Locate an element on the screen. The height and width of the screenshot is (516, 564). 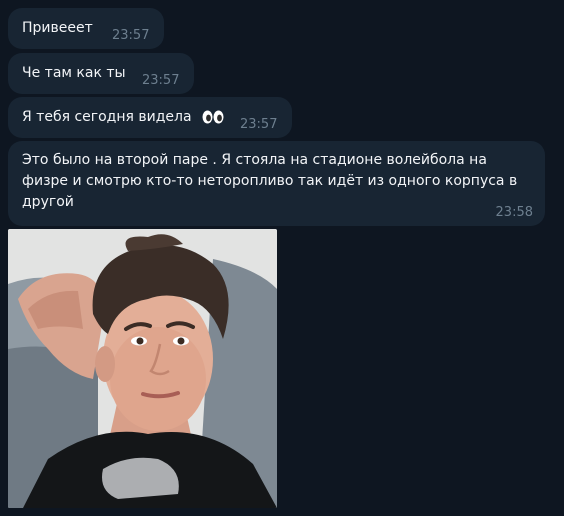
message-text: Я тебя сегодня видела is located at coordinates (107, 117).